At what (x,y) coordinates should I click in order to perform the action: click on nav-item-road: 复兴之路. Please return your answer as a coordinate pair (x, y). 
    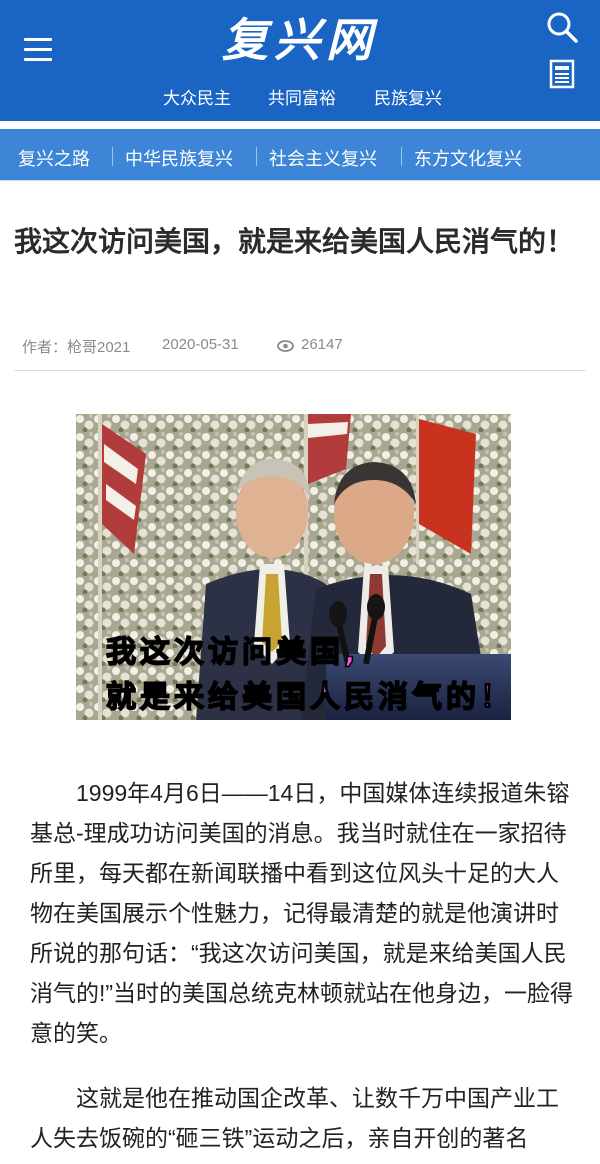
    Looking at the image, I should click on (54, 158).